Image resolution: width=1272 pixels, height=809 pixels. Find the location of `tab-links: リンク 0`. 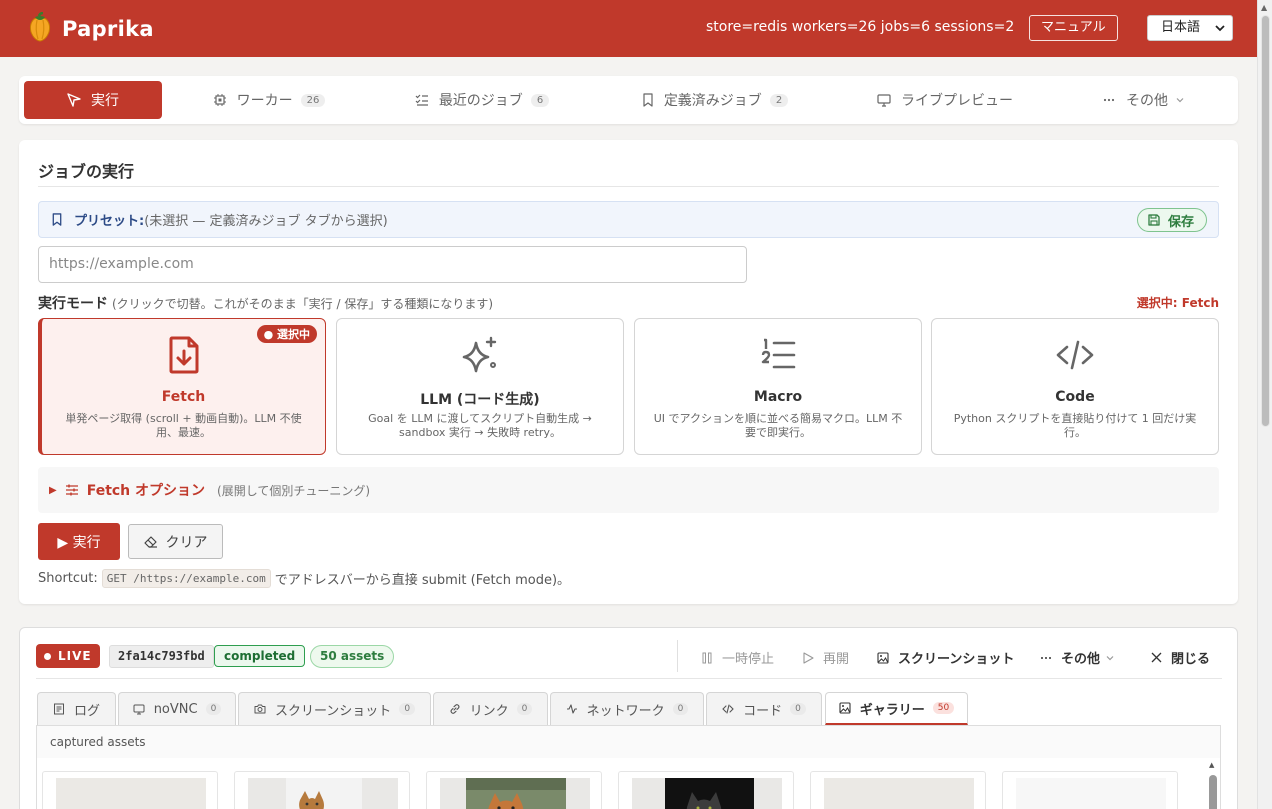

tab-links: リンク 0 is located at coordinates (490, 708).